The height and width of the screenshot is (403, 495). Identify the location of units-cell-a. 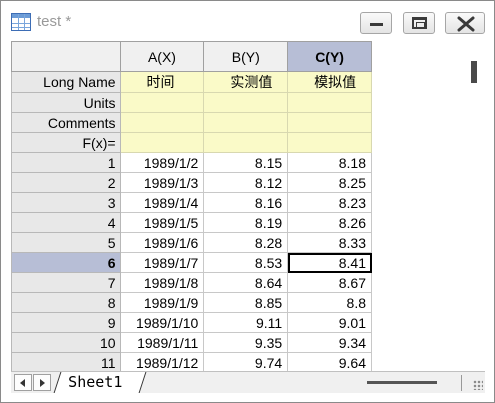
(162, 102).